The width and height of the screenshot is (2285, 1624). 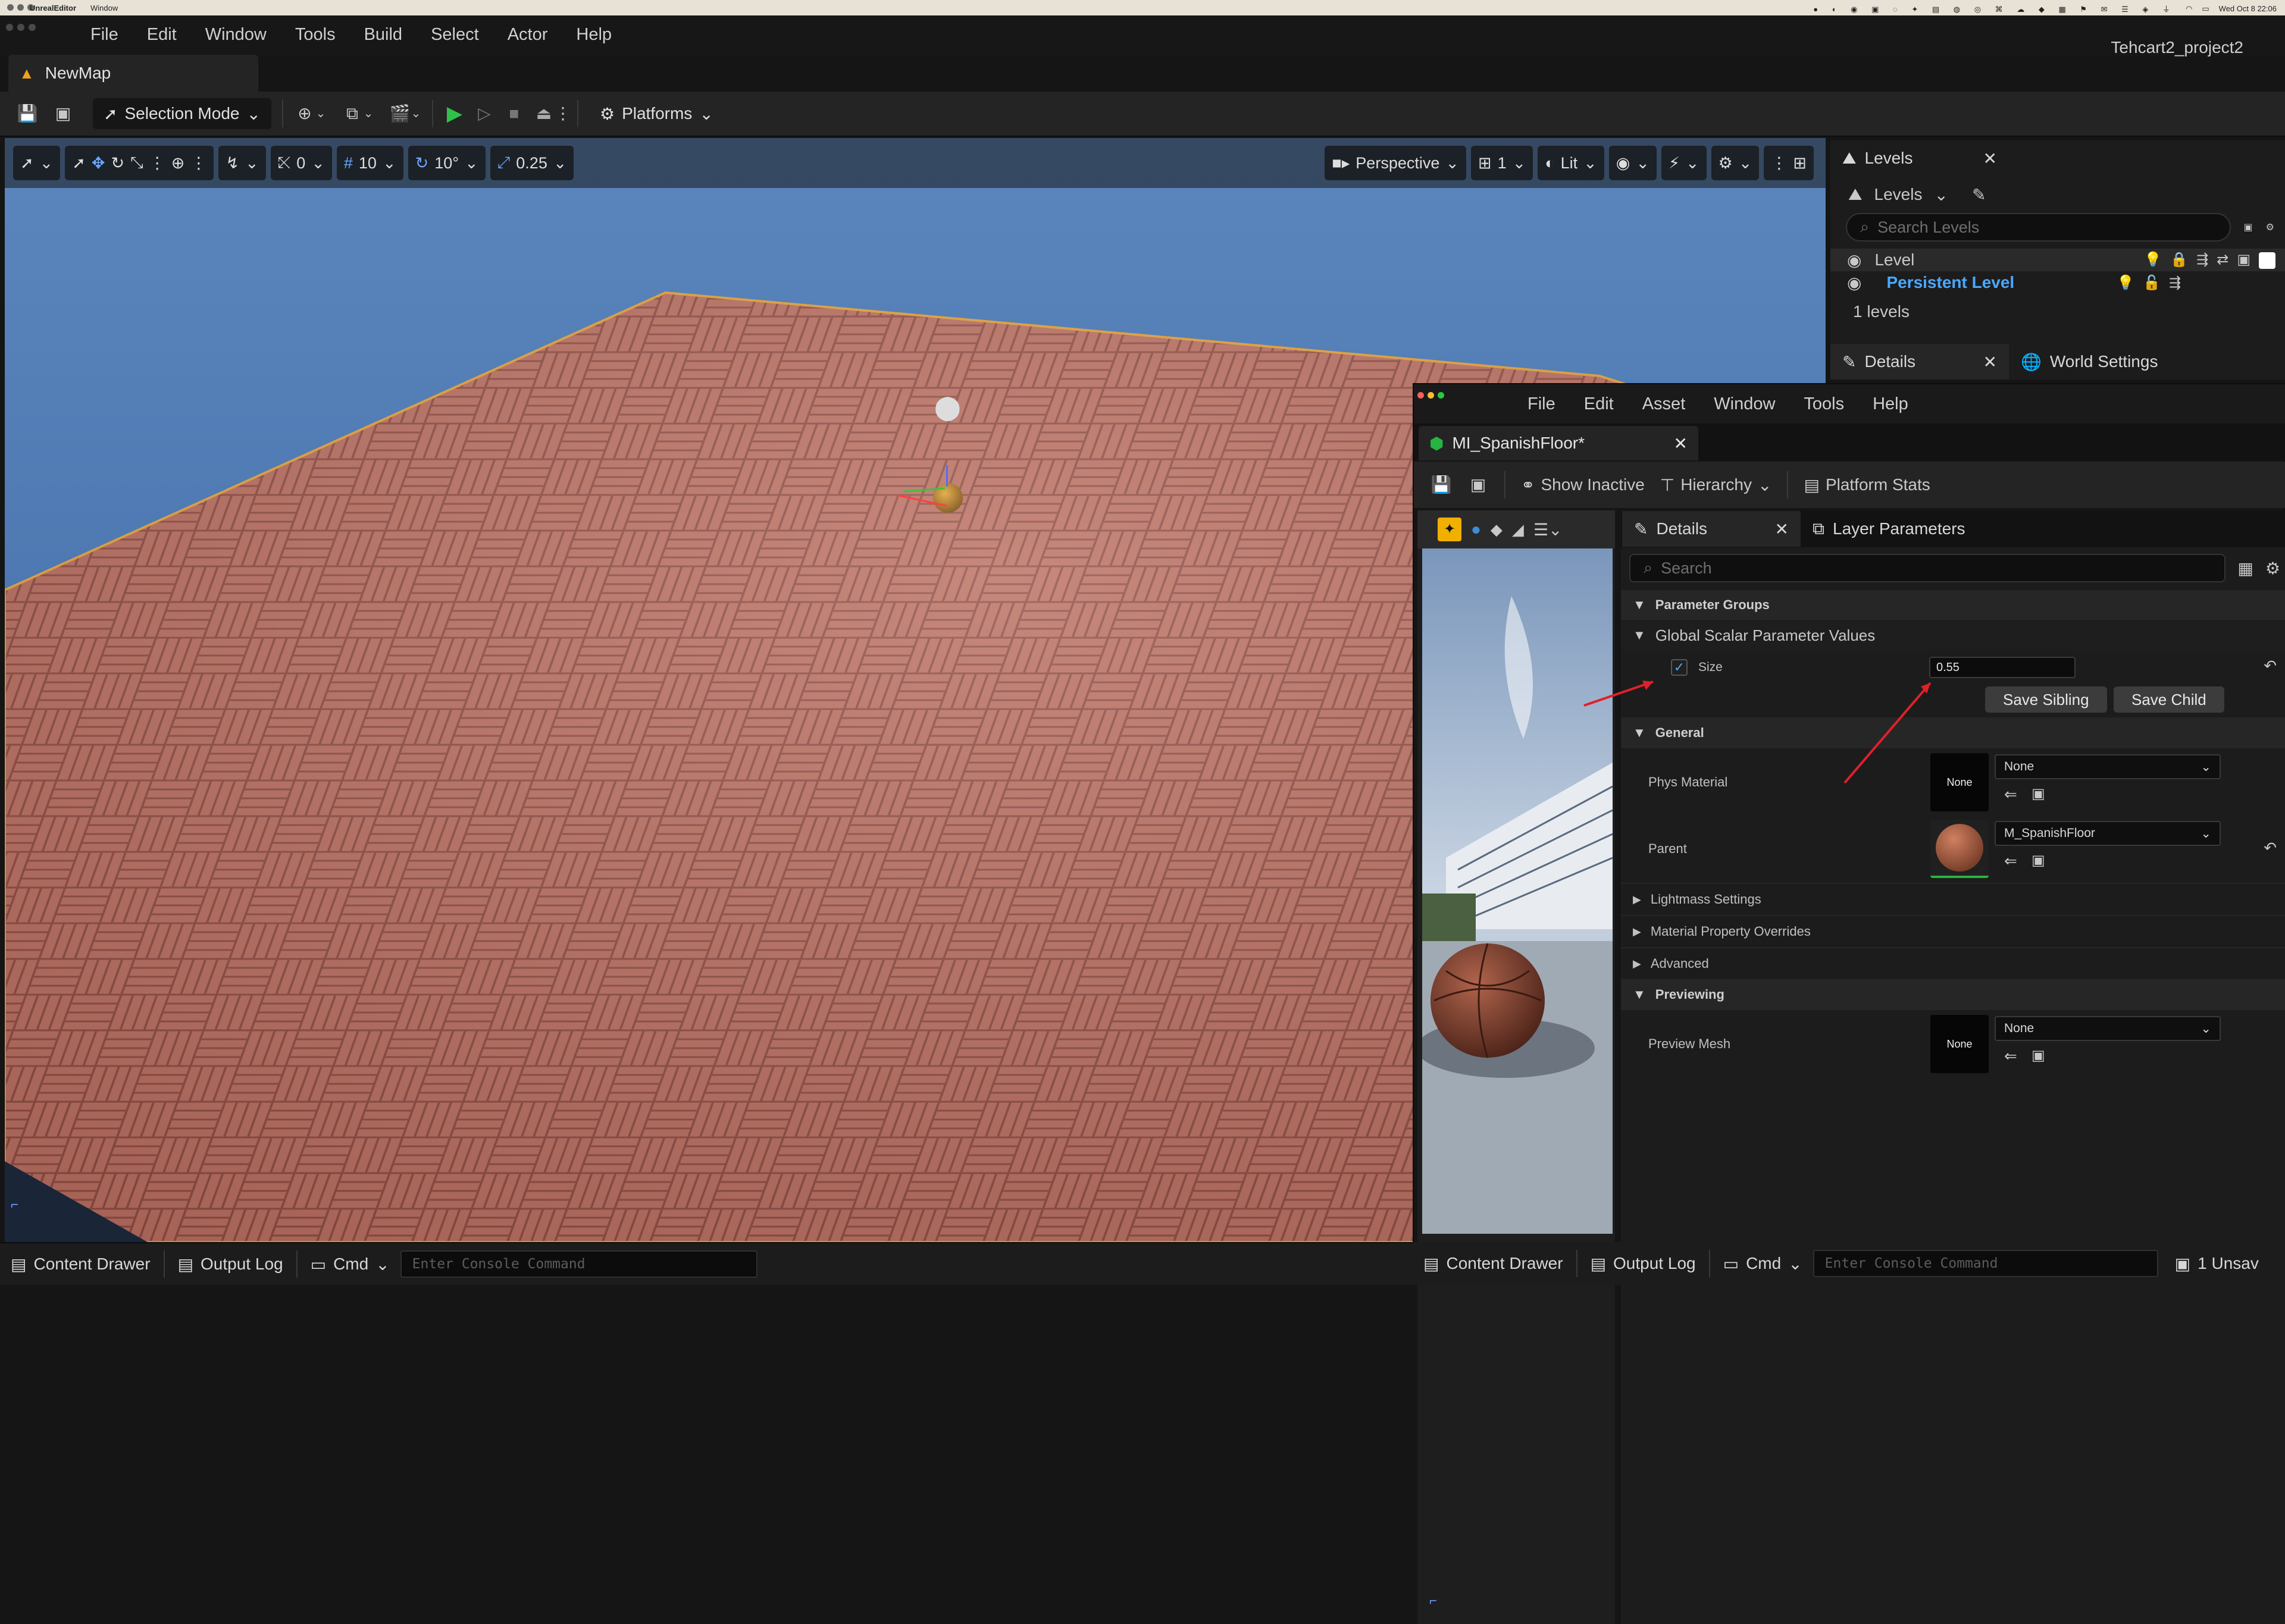 What do you see at coordinates (1789, 163) in the screenshot?
I see `viewport-extra: ⋮ ⊞` at bounding box center [1789, 163].